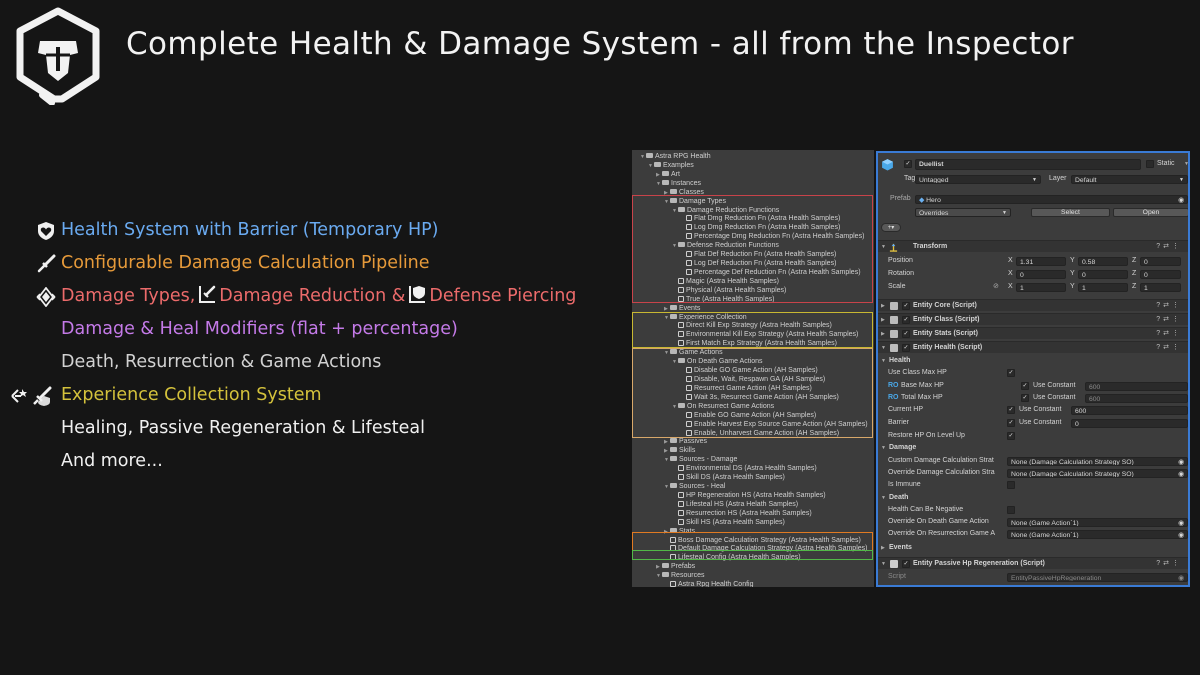 The height and width of the screenshot is (675, 1200). Describe the element at coordinates (1033, 548) in the screenshot. I see `section-header: ▶ Events` at that location.